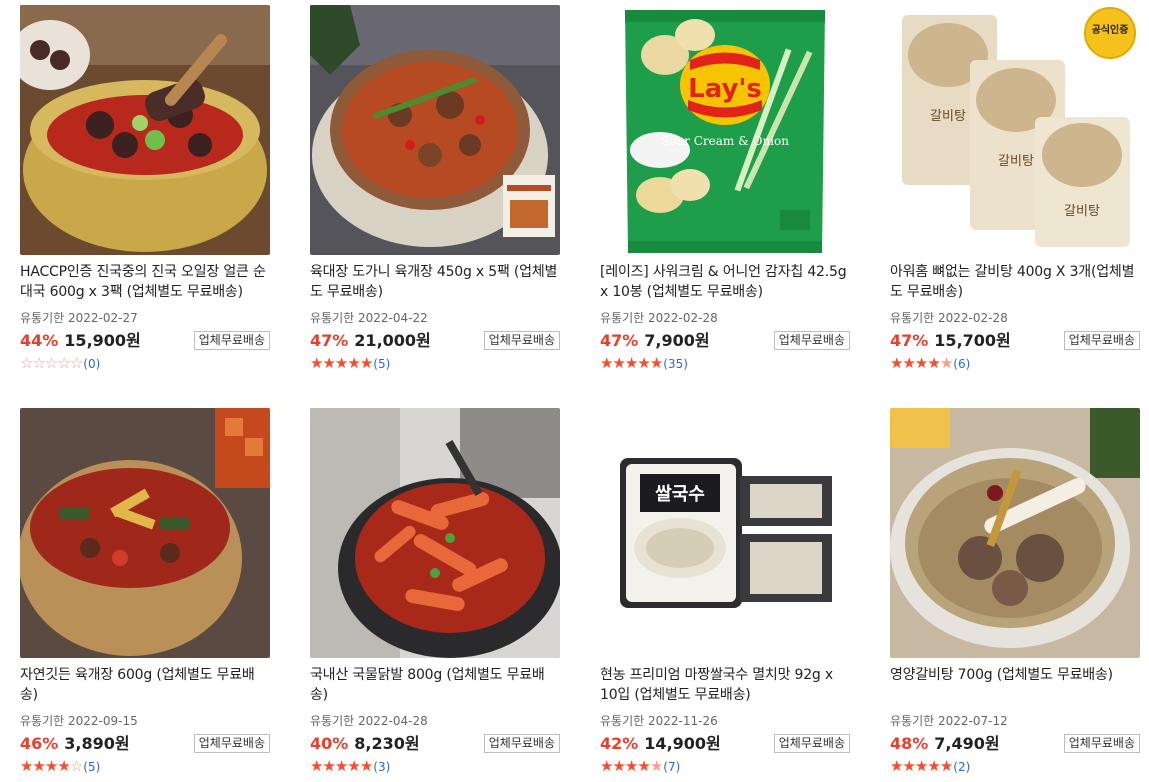 This screenshot has height=782, width=1149. I want to click on expiry-date: 유통기한 2022-04-28, so click(369, 721).